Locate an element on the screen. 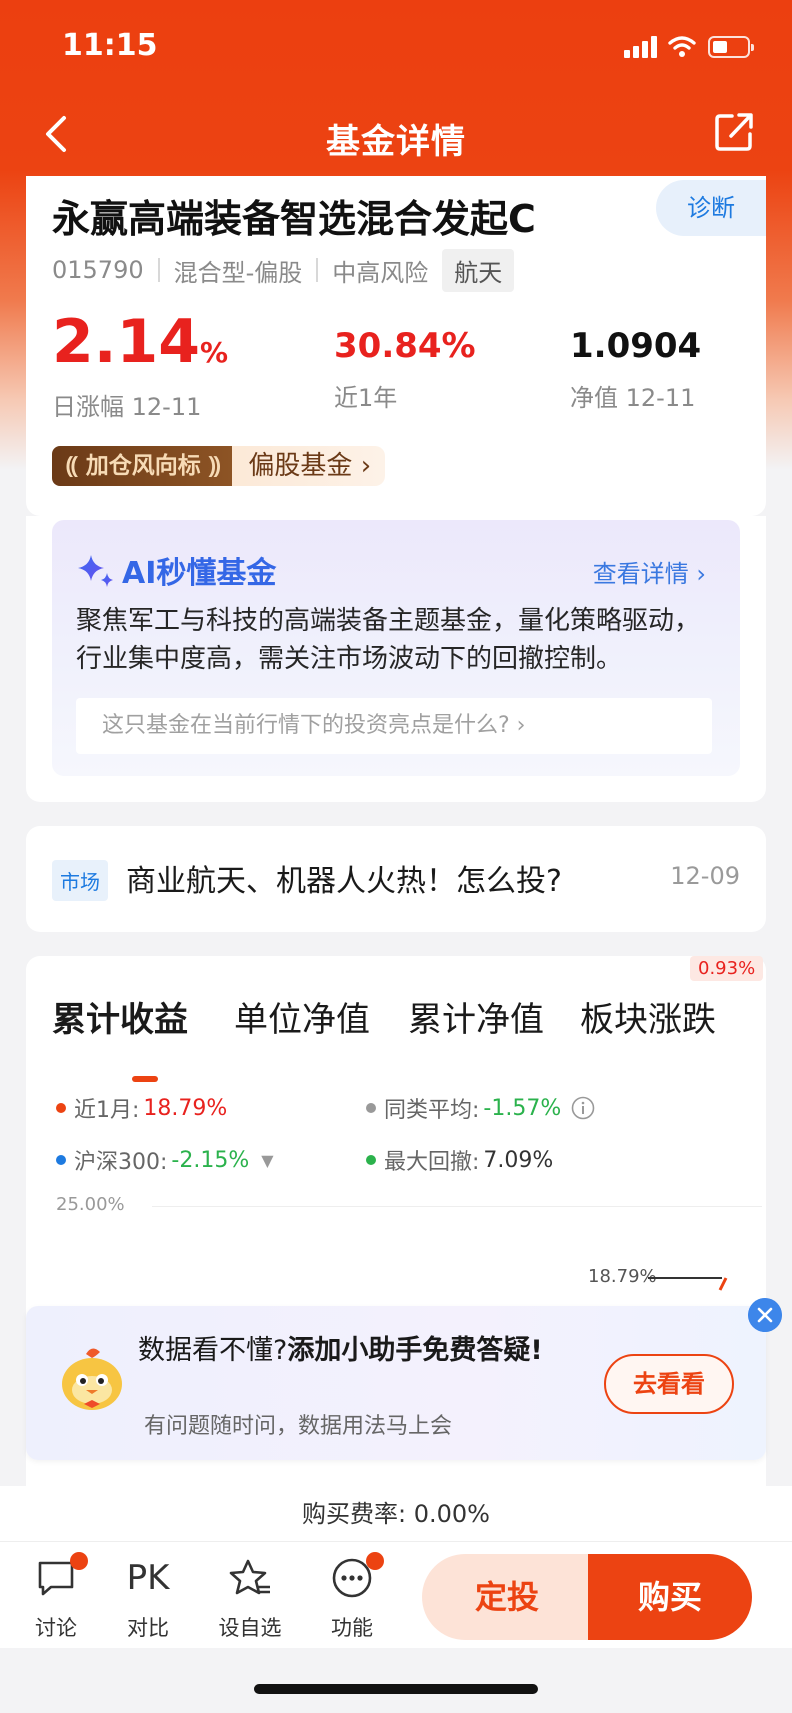  news-item: 市场 商业航天、机器人火热！怎么投? 12-09 is located at coordinates (396, 879).